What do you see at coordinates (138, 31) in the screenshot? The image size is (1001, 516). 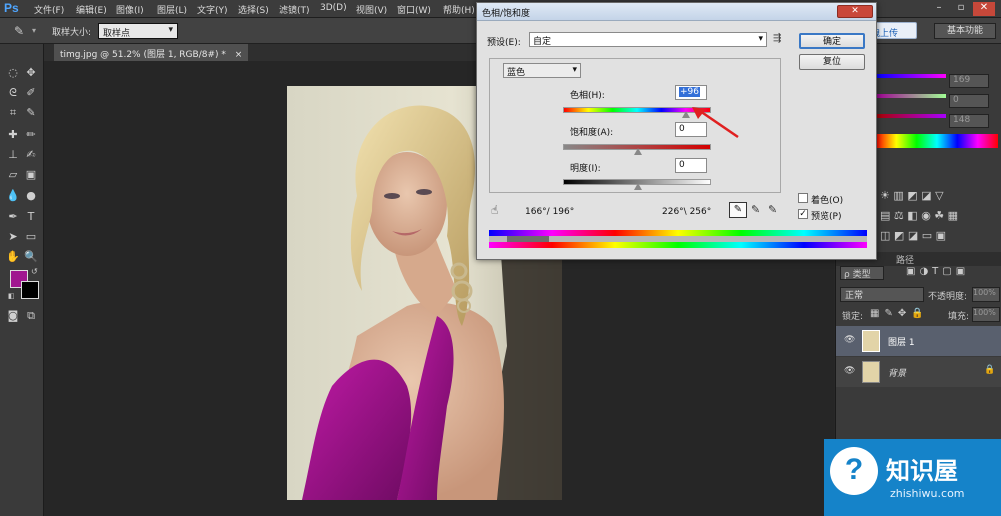 I see `sample-size-select: 取样点 ▾` at bounding box center [138, 31].